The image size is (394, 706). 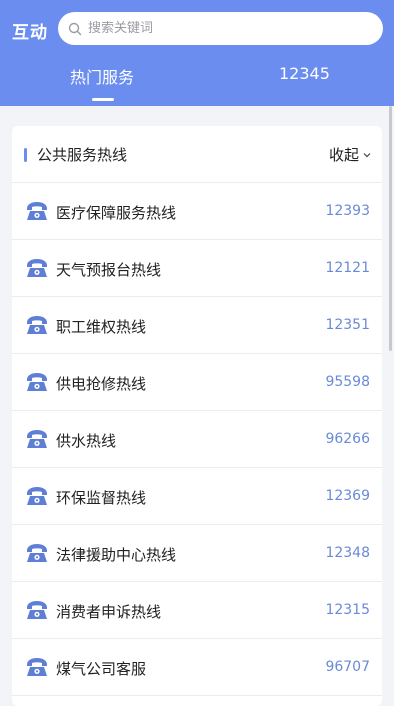 What do you see at coordinates (109, 270) in the screenshot?
I see `hotline-name: 天气预报台热线` at bounding box center [109, 270].